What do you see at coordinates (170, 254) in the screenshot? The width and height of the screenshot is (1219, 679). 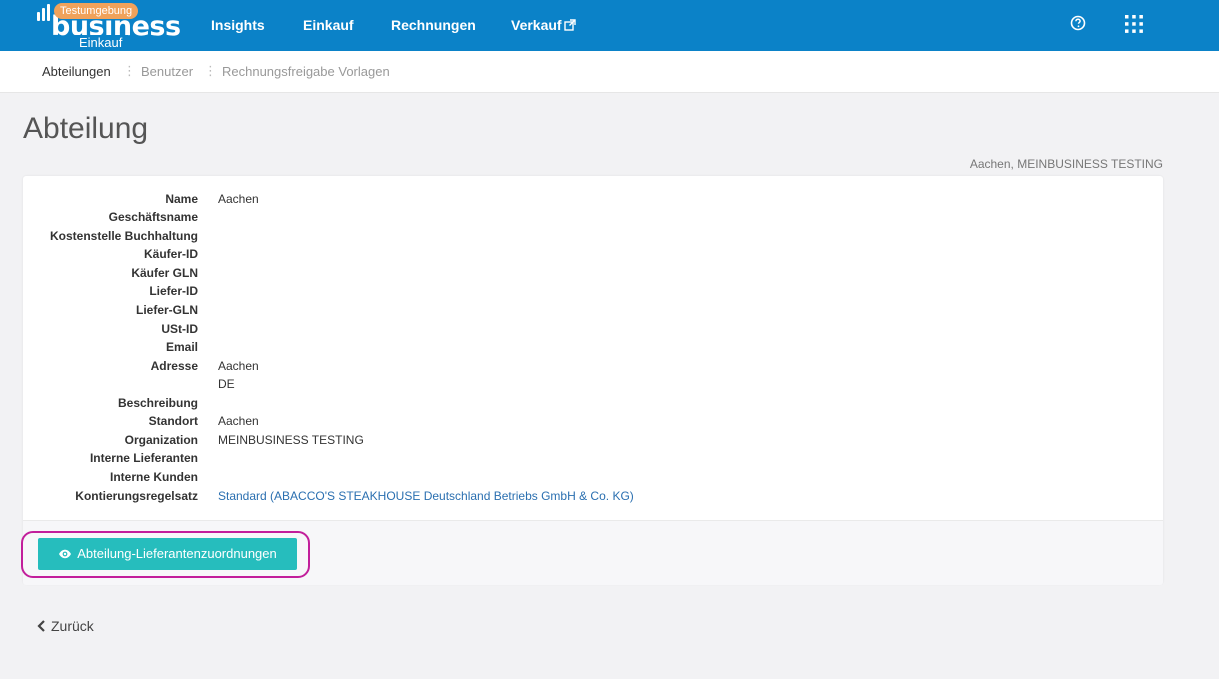 I see `detail-label: Käufer-ID` at bounding box center [170, 254].